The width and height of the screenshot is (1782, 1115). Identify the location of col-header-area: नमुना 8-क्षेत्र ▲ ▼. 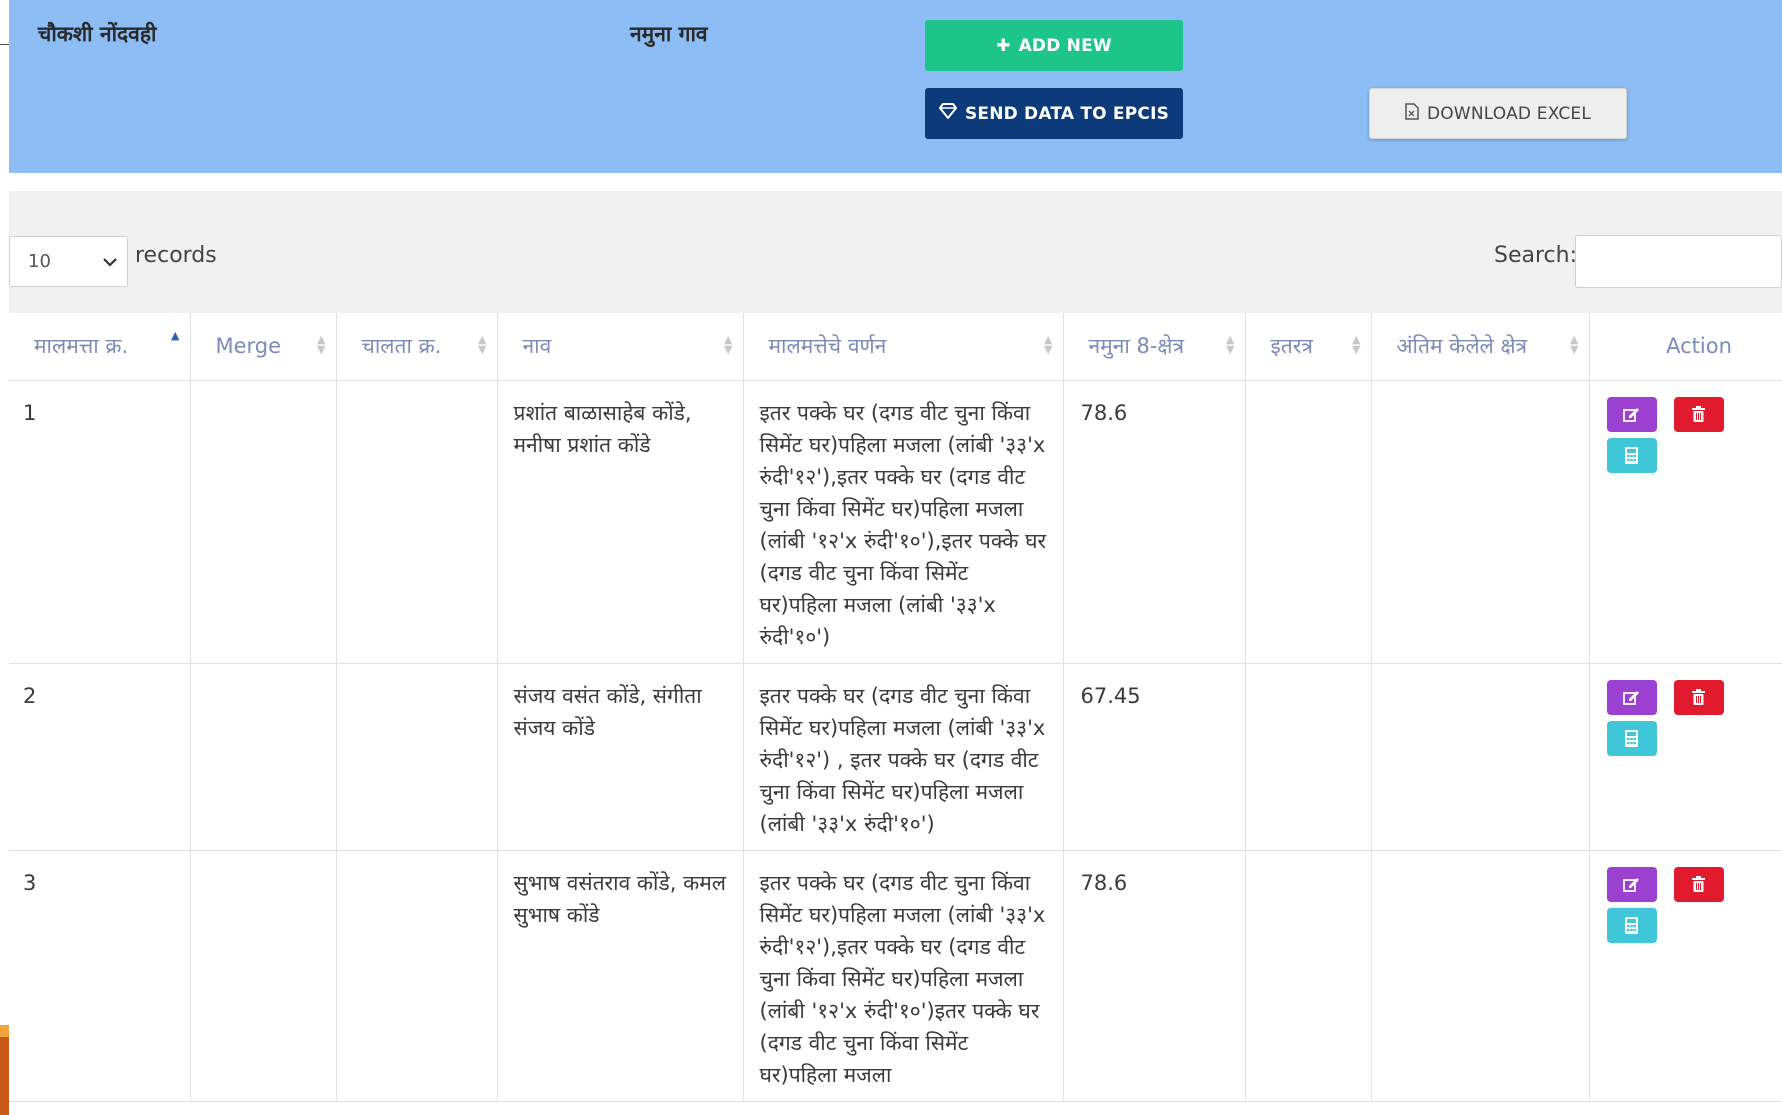
(1154, 347).